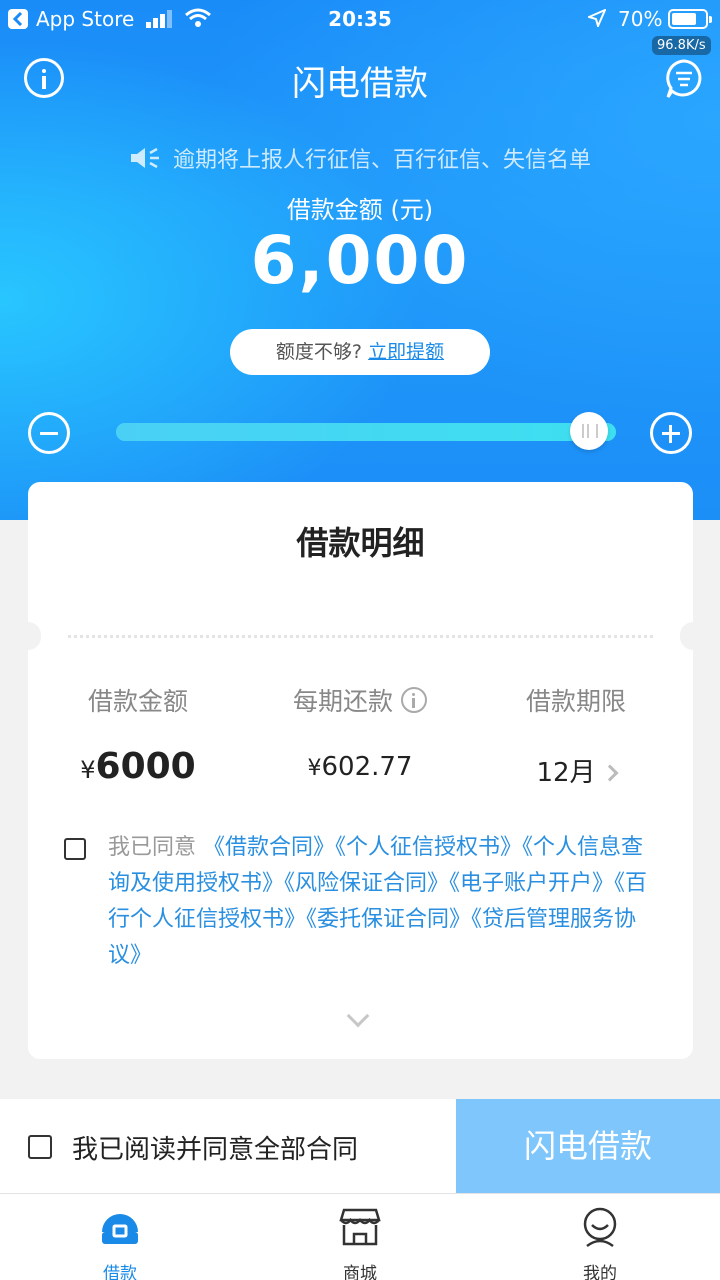  What do you see at coordinates (360, 1146) in the screenshot?
I see `action-bar: 我已阅读并同意全部合同 闪电借款` at bounding box center [360, 1146].